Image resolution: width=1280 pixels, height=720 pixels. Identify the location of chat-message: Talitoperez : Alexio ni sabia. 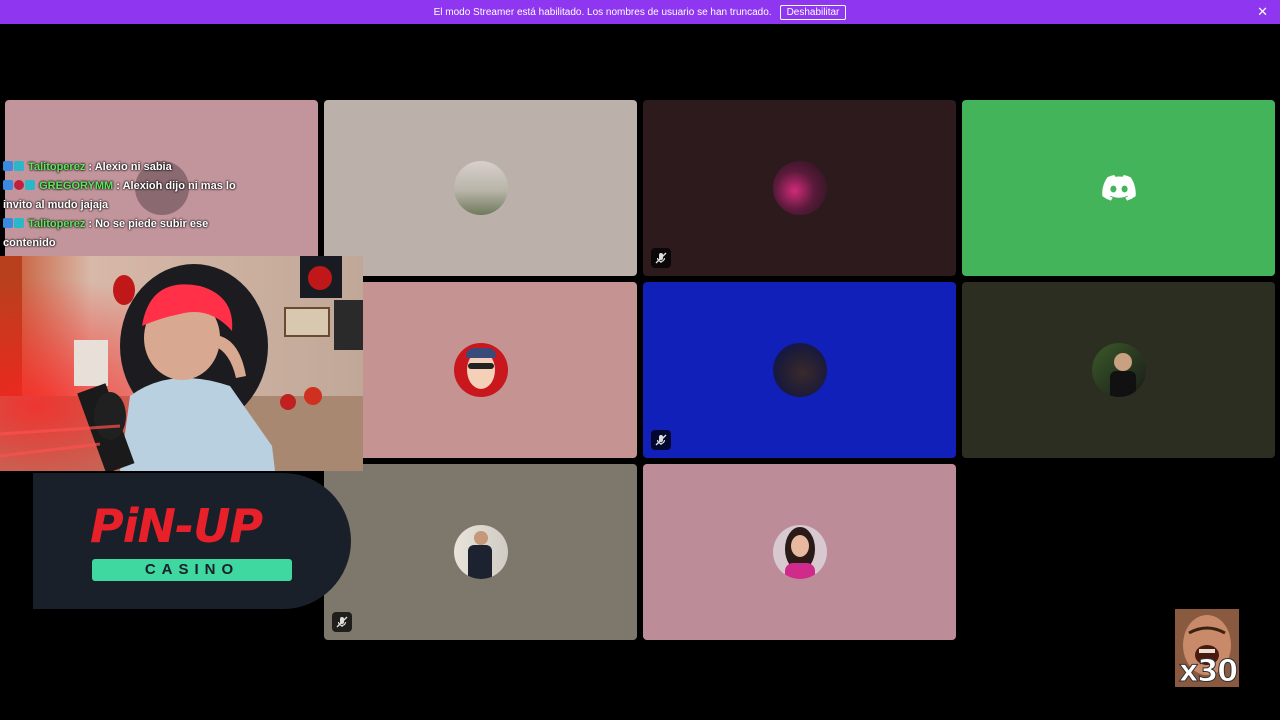
(133, 167).